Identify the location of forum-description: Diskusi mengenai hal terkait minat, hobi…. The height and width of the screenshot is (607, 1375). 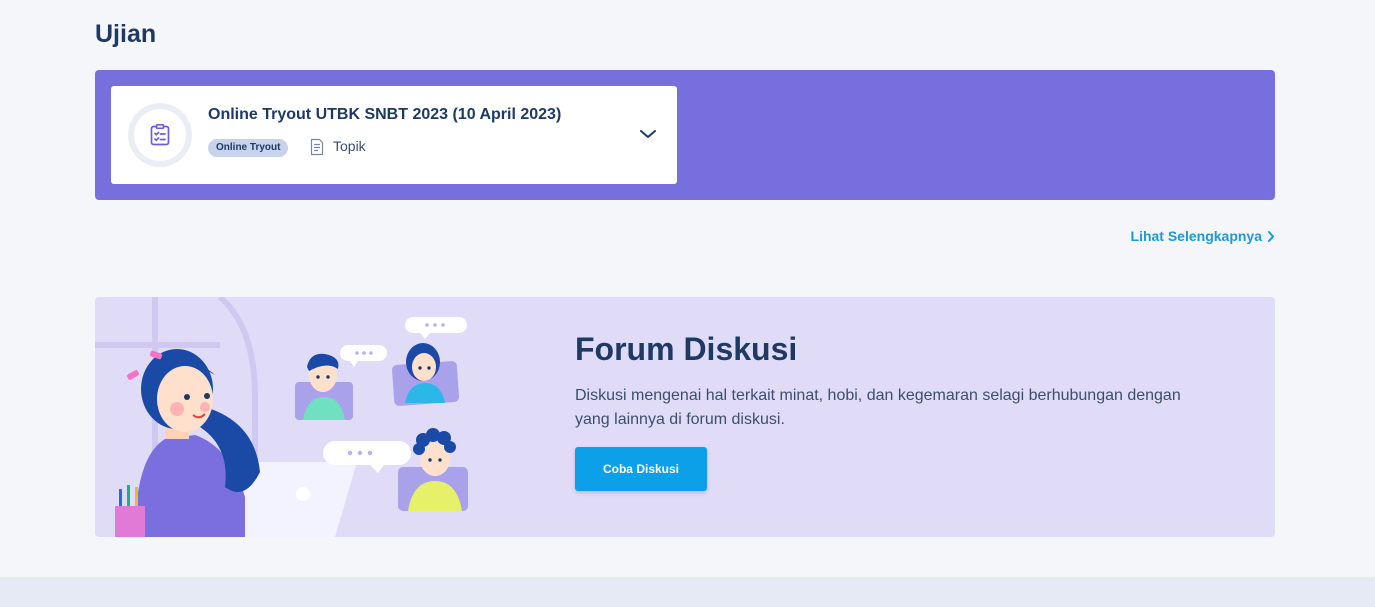
(878, 407).